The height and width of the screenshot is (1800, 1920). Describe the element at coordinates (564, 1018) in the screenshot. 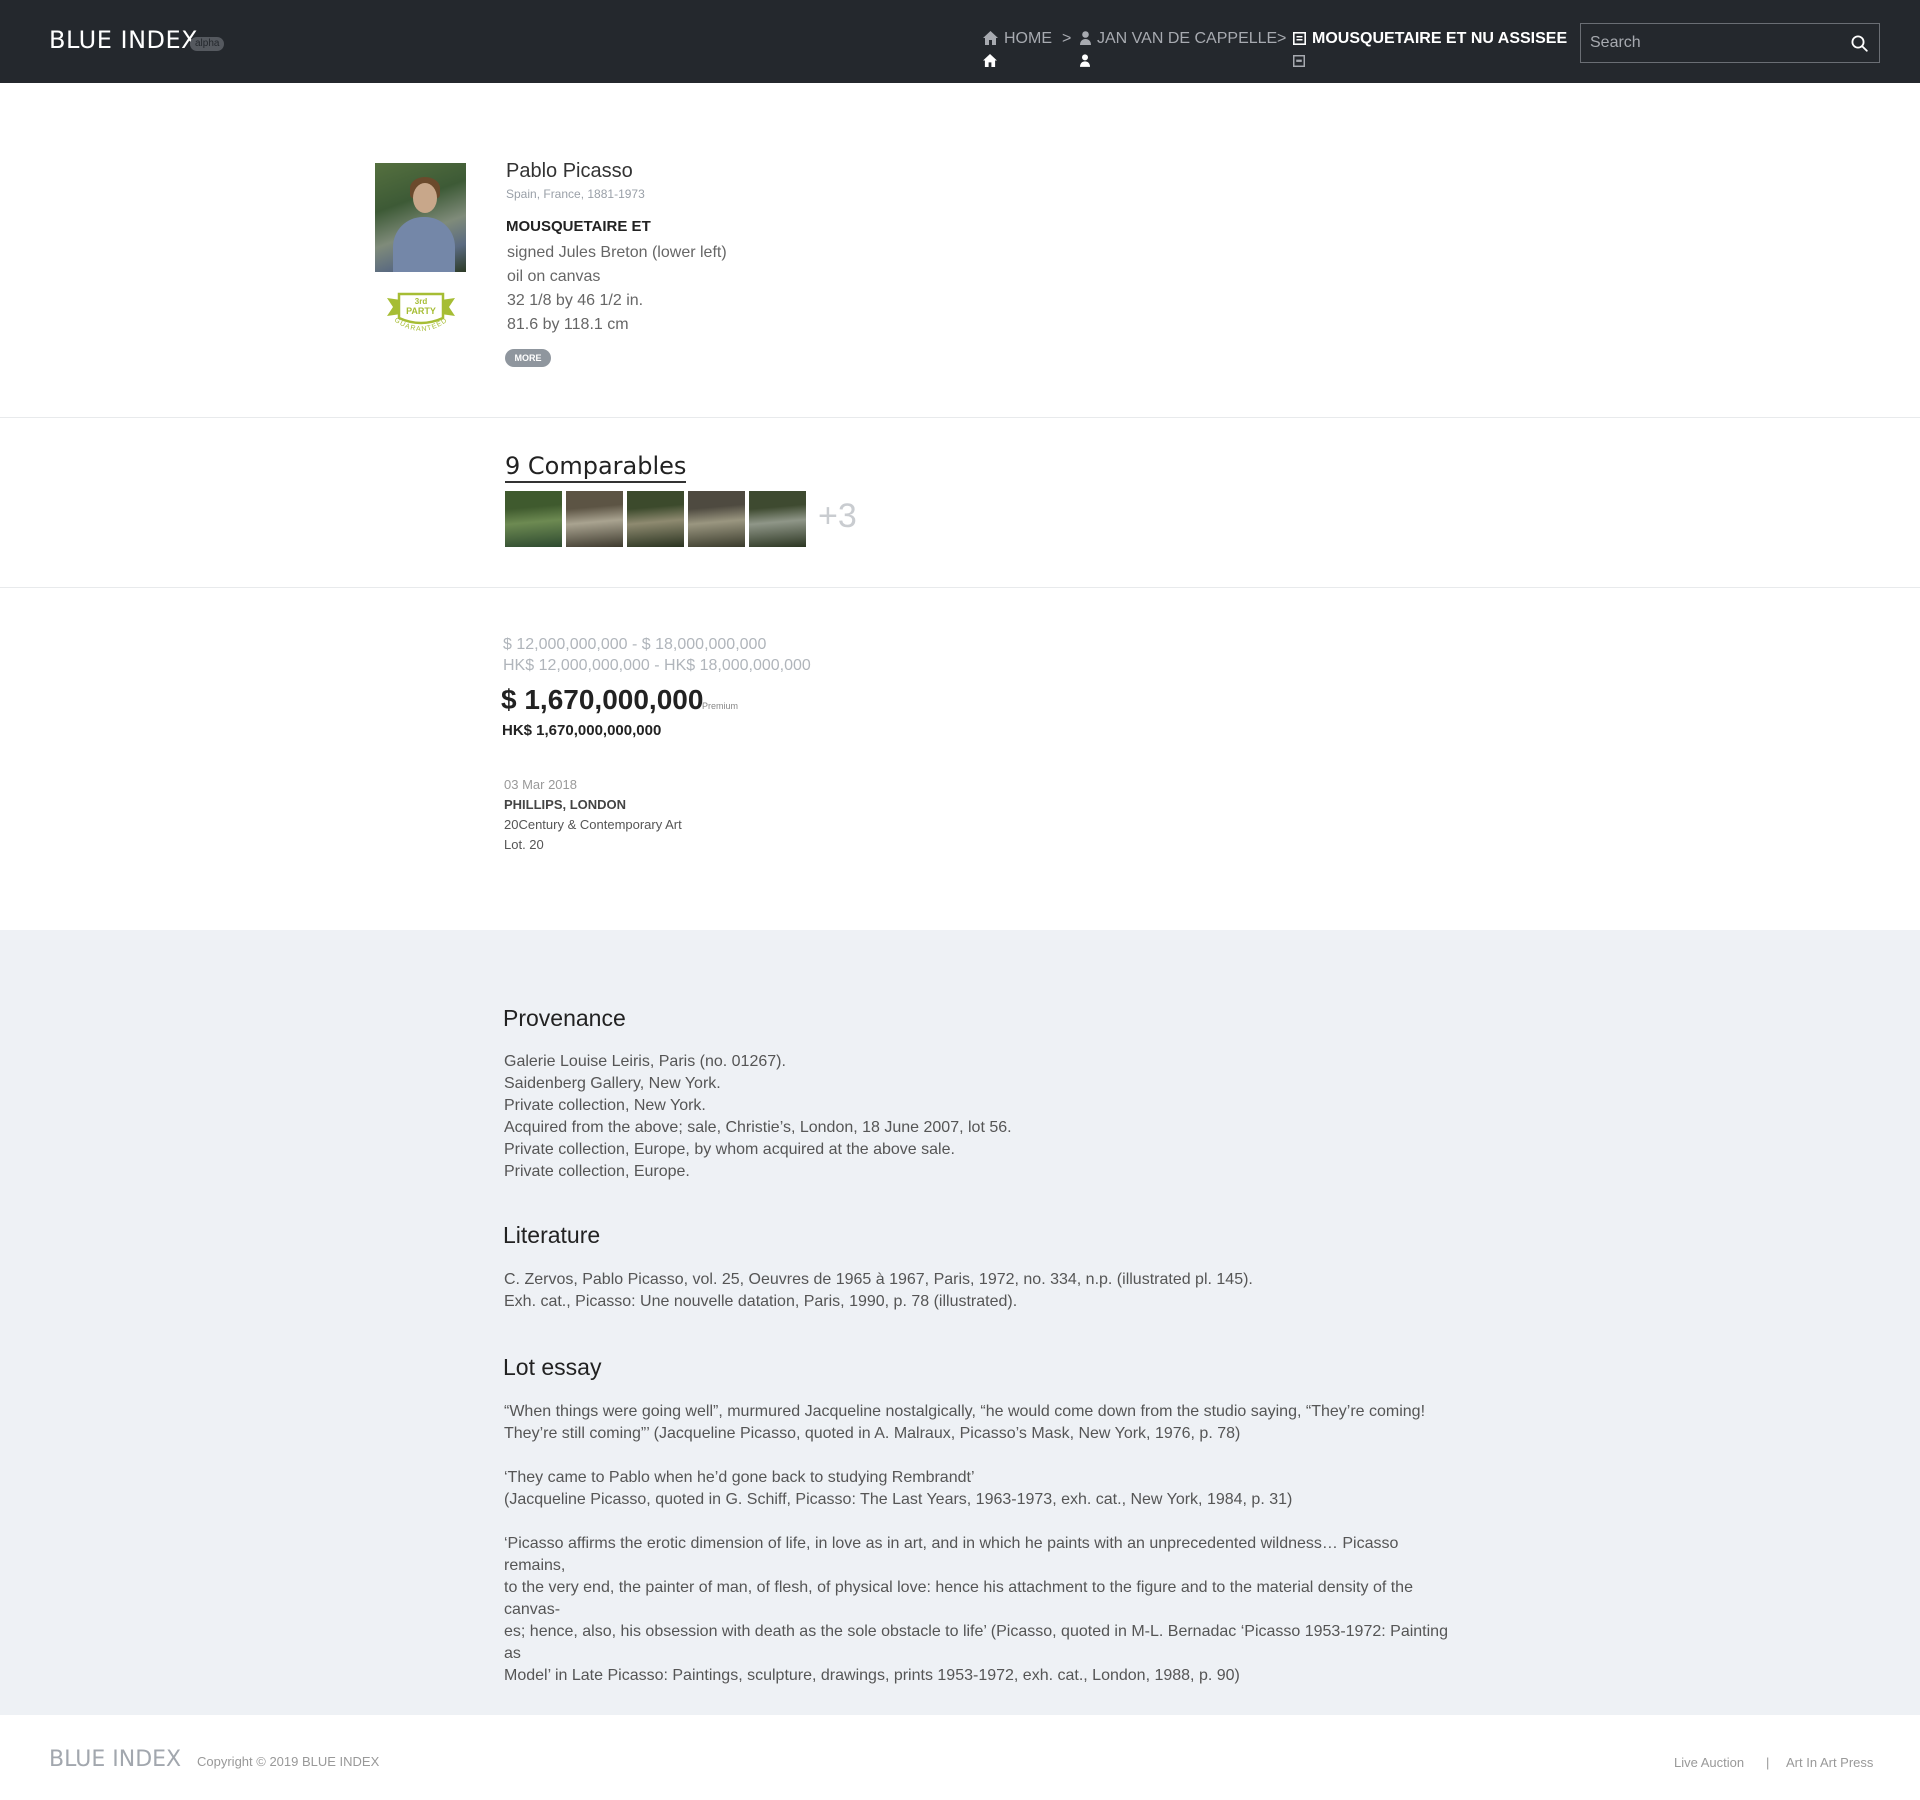

I see `provenance-heading: Provenance` at that location.